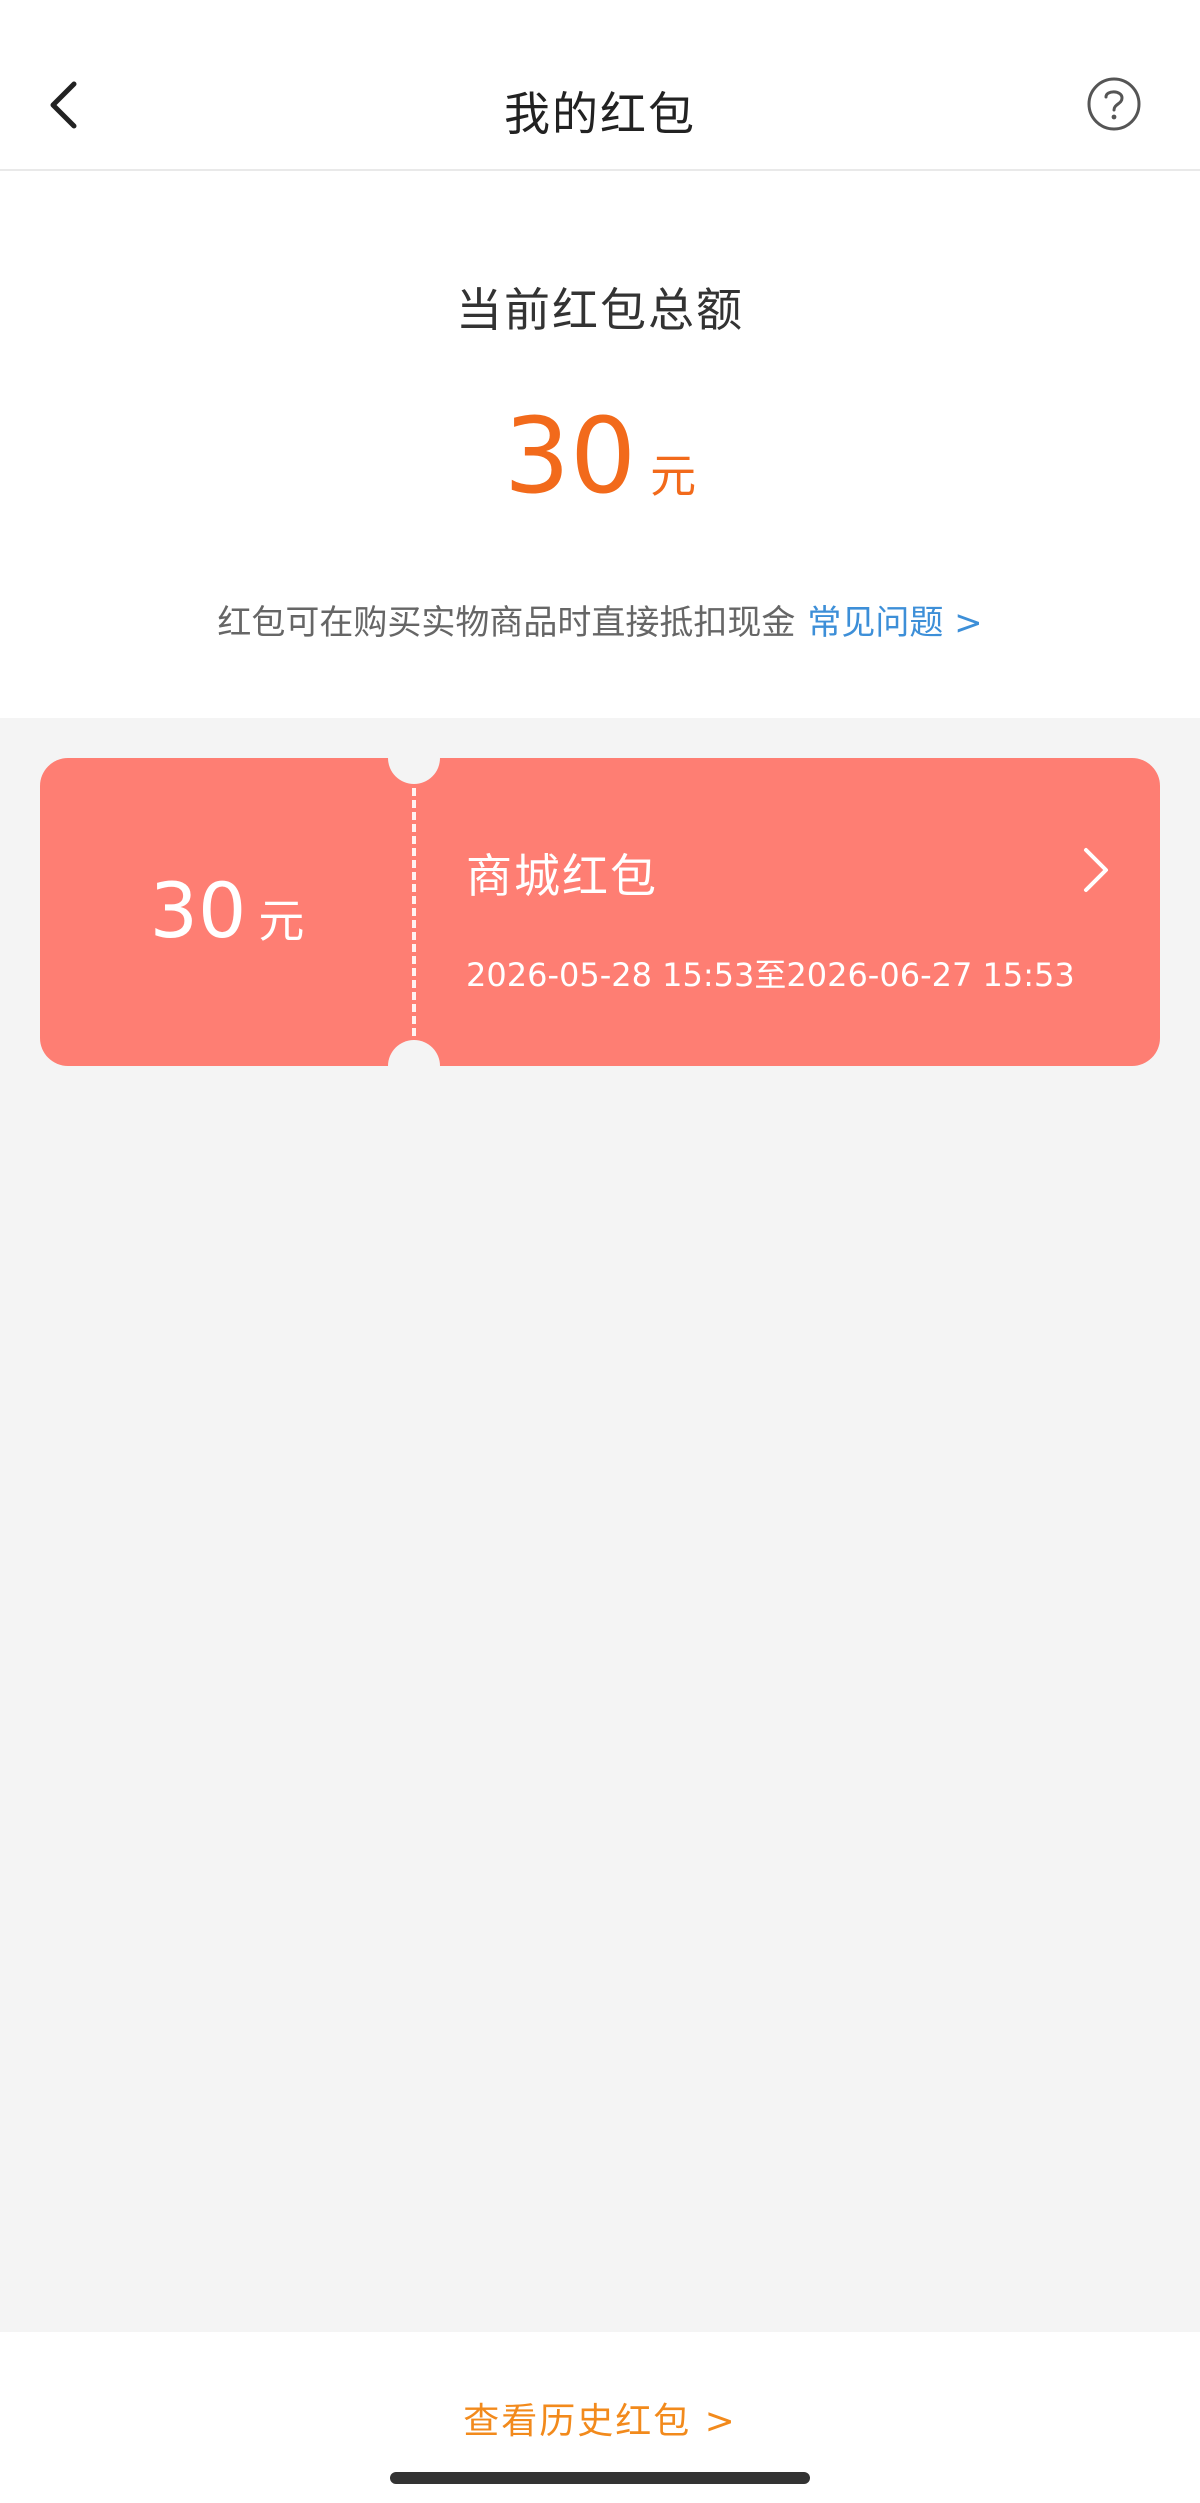 The image size is (1200, 2503). What do you see at coordinates (894, 623) in the screenshot?
I see `faq-link: 常见问题 >` at bounding box center [894, 623].